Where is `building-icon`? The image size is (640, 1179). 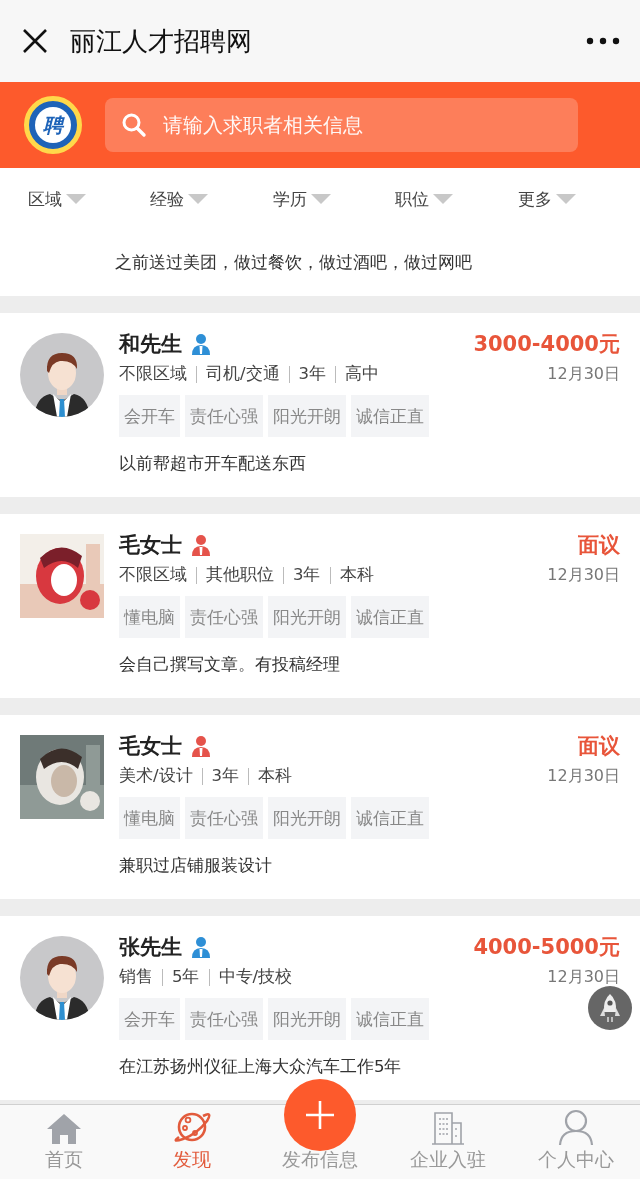 building-icon is located at coordinates (448, 1128).